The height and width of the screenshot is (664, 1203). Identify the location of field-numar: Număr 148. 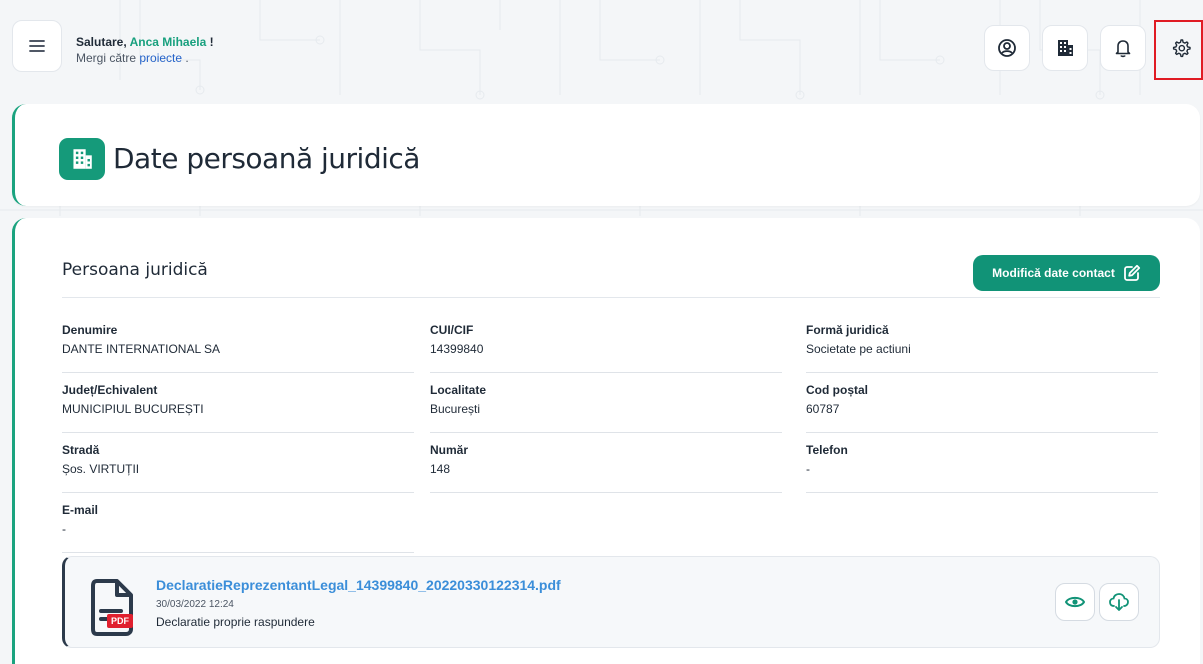
(606, 468).